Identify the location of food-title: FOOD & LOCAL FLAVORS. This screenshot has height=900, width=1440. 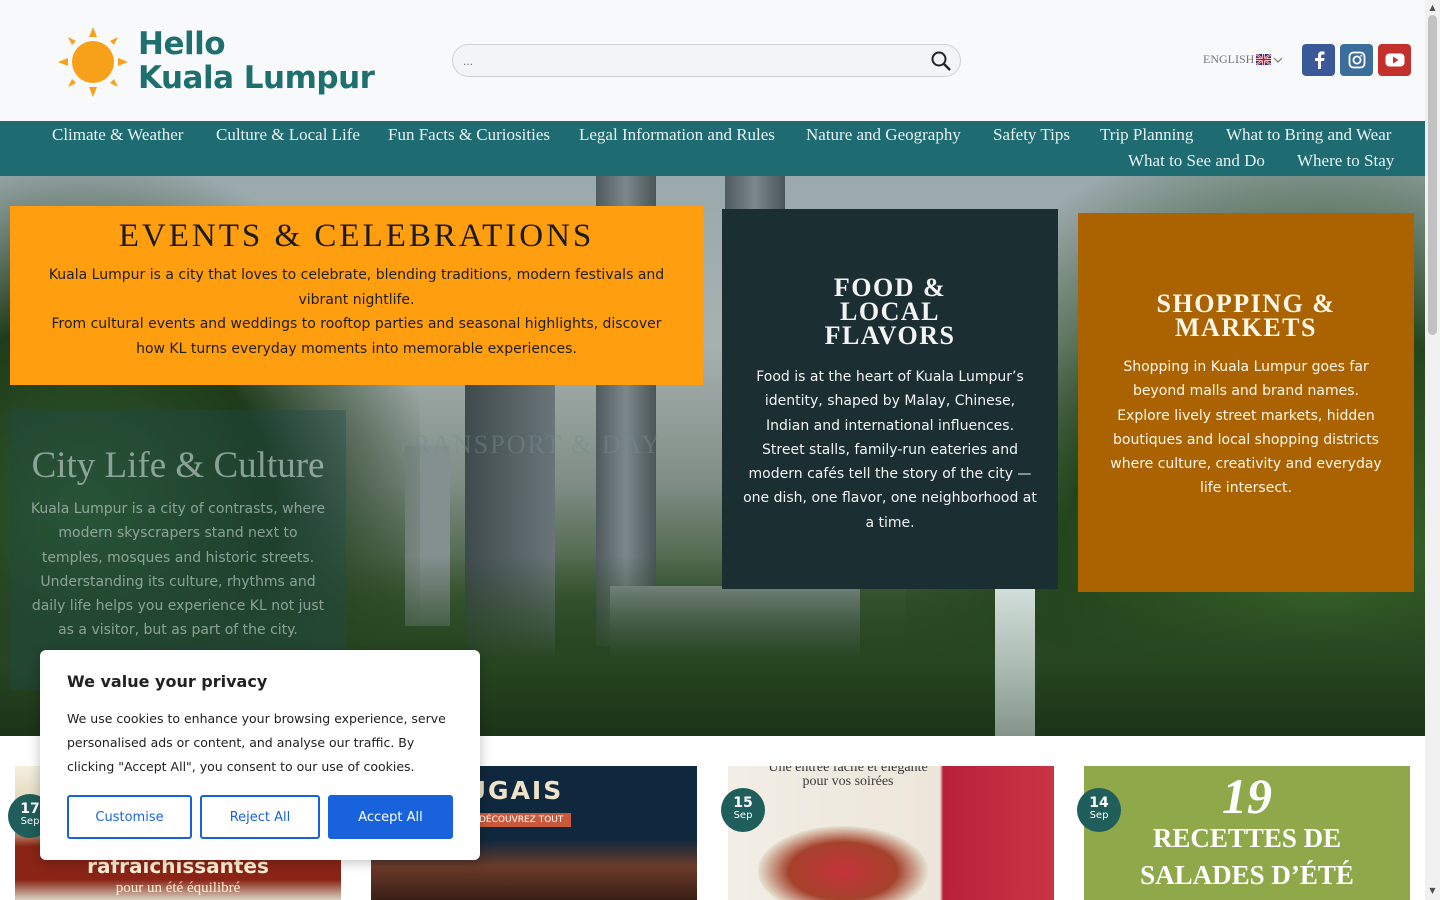
(890, 311).